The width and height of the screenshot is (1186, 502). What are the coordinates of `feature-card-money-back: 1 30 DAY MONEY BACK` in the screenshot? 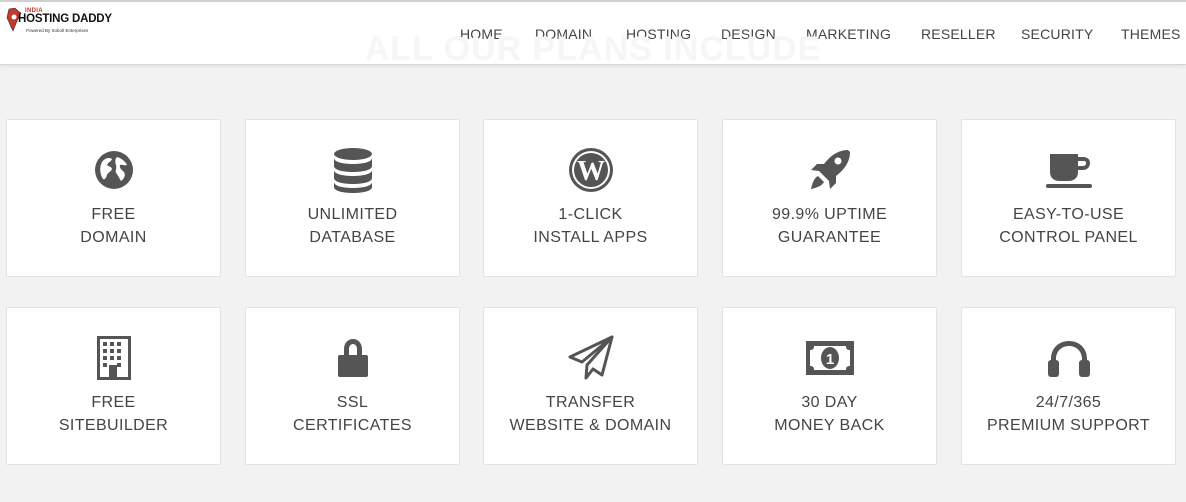 It's located at (829, 386).